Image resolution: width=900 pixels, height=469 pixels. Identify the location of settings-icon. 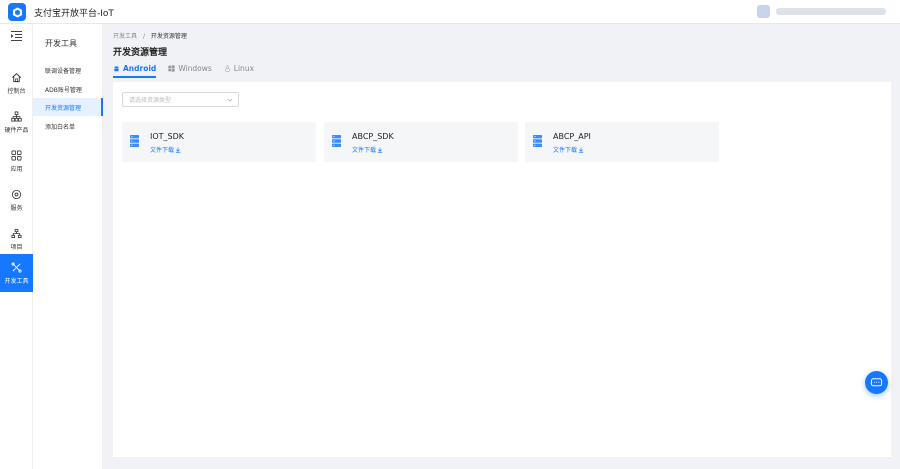
(16, 194).